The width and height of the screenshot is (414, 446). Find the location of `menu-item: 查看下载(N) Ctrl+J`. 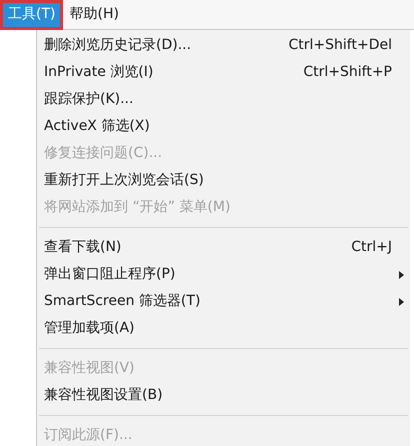

menu-item: 查看下载(N) Ctrl+J is located at coordinates (223, 247).